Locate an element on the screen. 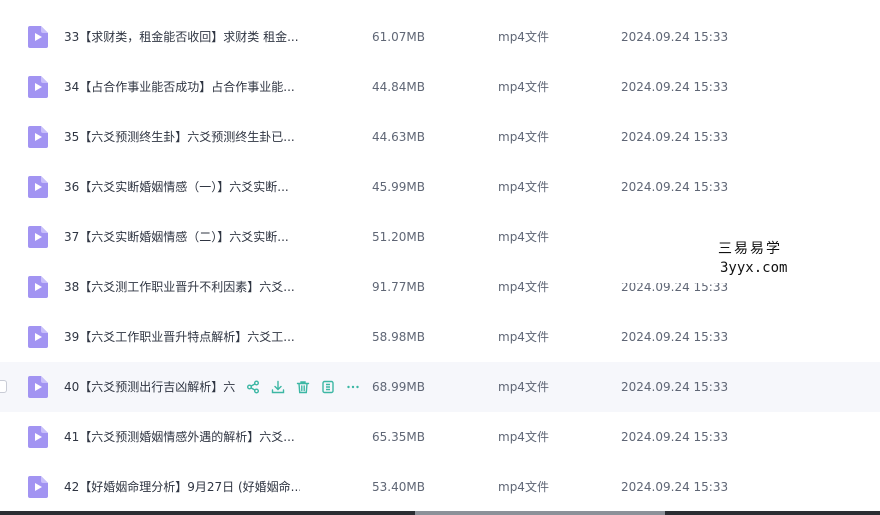 The width and height of the screenshot is (880, 515). share-button is located at coordinates (252, 387).